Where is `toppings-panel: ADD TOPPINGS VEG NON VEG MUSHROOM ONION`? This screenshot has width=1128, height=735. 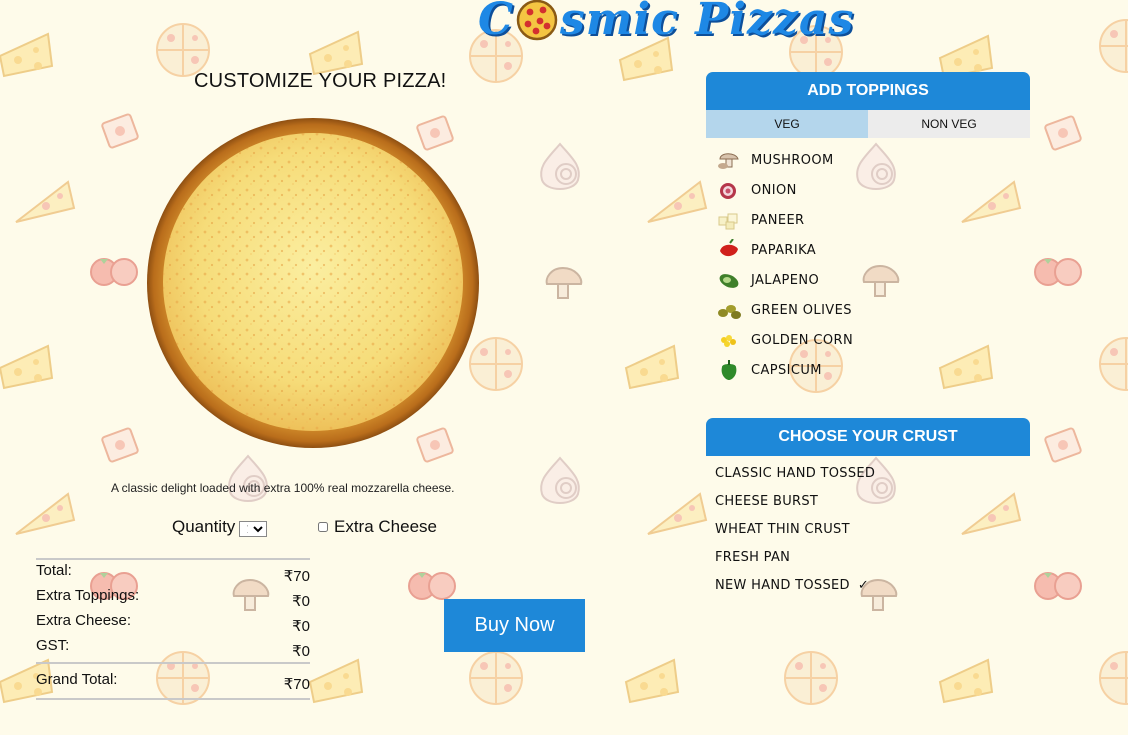 toppings-panel: ADD TOPPINGS VEG NON VEG MUSHROOM ONION is located at coordinates (868, 228).